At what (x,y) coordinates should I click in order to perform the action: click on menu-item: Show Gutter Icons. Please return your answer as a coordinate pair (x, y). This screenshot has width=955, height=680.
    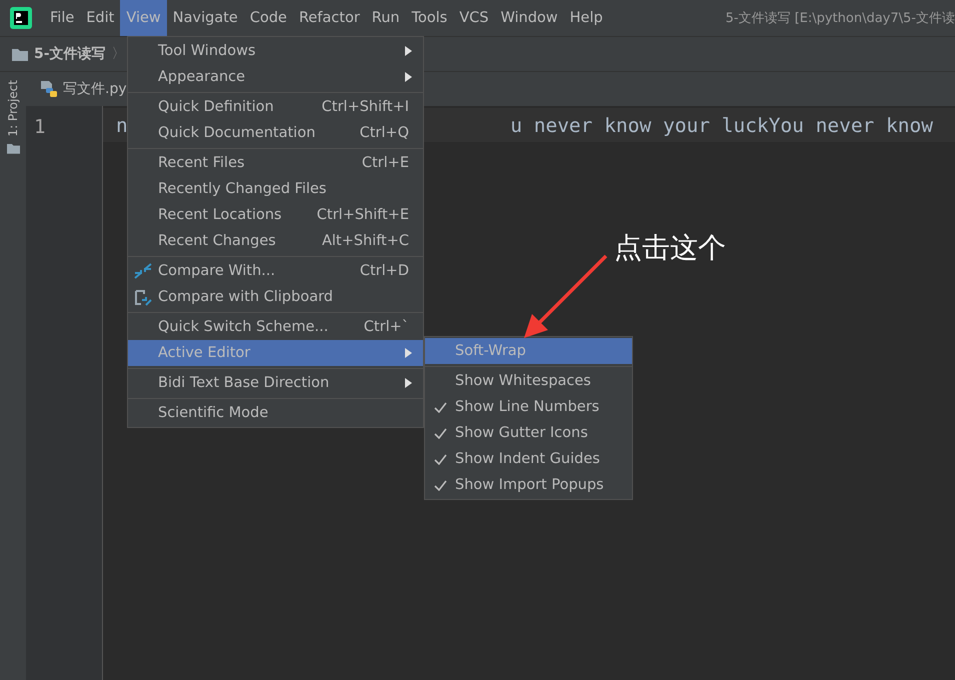
    Looking at the image, I should click on (528, 433).